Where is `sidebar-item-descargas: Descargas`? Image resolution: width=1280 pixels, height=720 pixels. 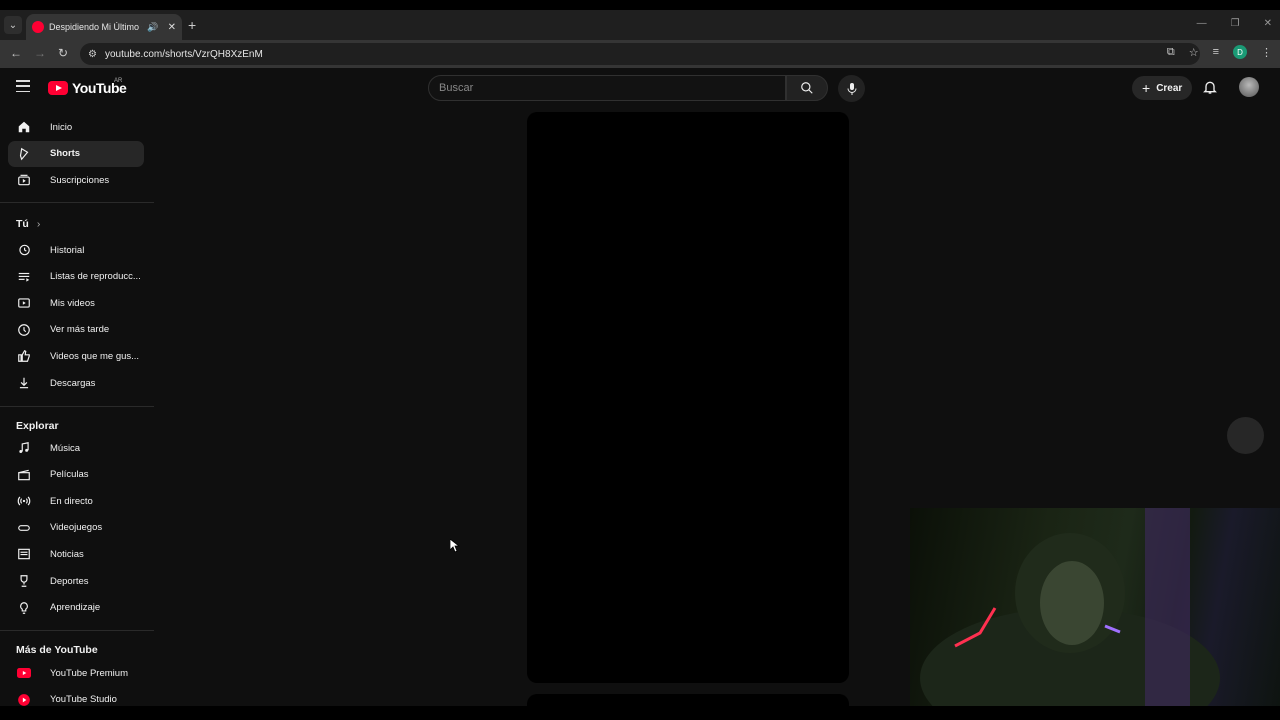 sidebar-item-descargas: Descargas is located at coordinates (76, 383).